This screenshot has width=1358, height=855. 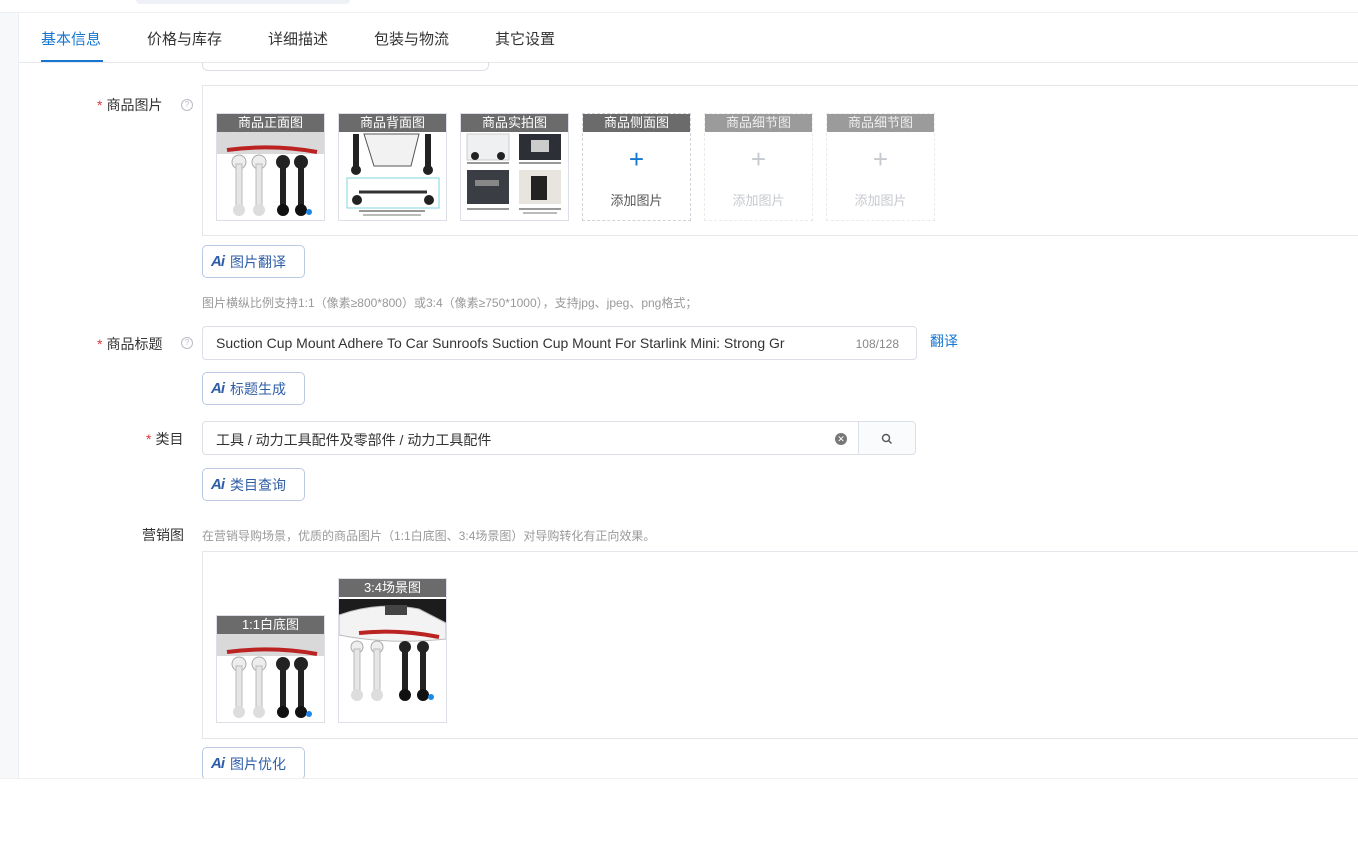 I want to click on category-label: *工具 / 动力工具配件及零部件 / 动力工具配件类目, so click(x=165, y=439).